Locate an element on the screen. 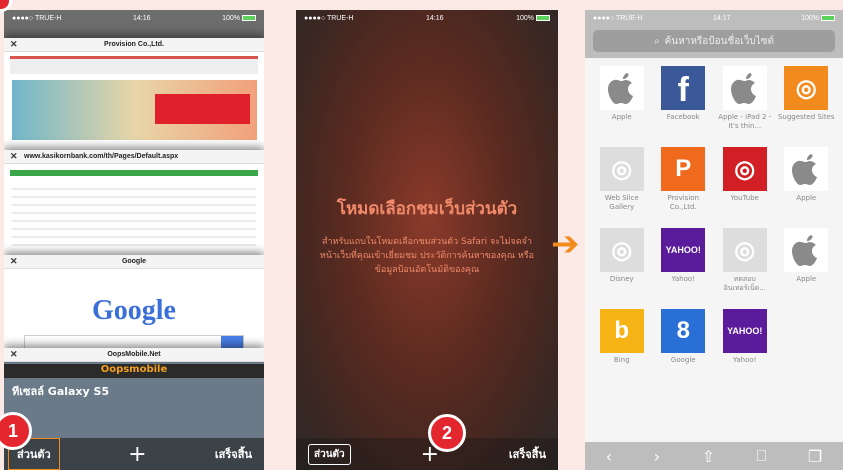 This screenshot has height=470, width=843. favorite-item: ◎ Disney is located at coordinates (622, 265).